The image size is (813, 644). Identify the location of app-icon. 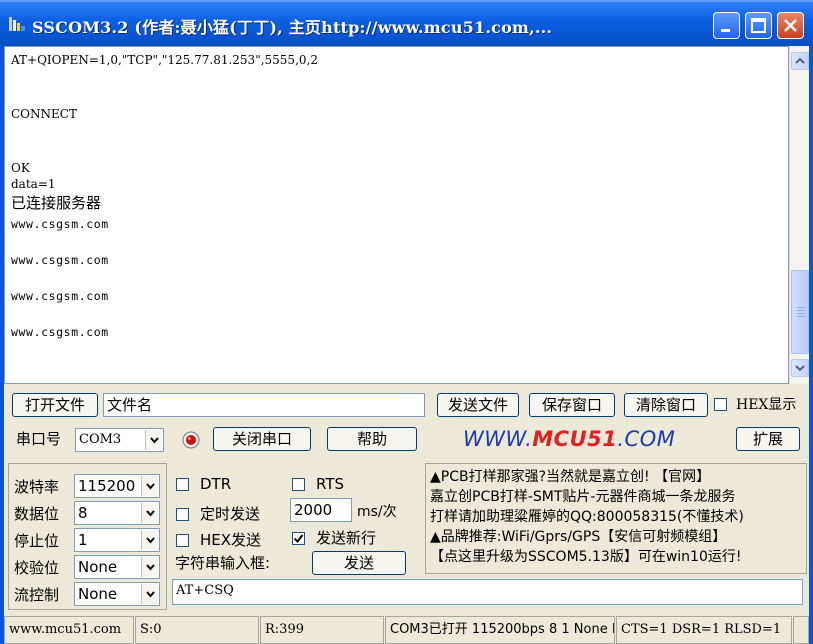
(17, 24).